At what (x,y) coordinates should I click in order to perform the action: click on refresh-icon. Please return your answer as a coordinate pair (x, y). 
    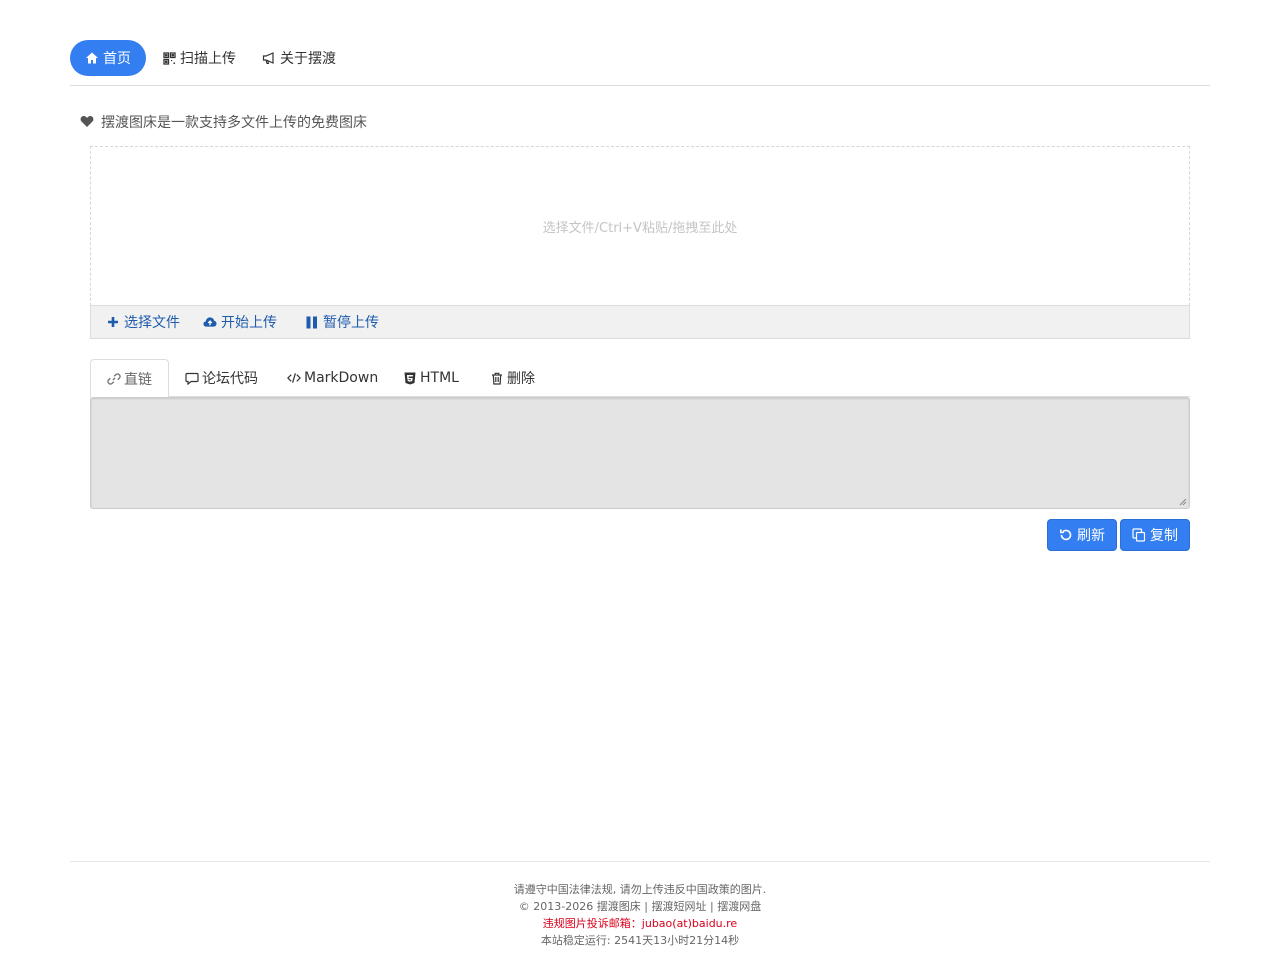
    Looking at the image, I should click on (1066, 535).